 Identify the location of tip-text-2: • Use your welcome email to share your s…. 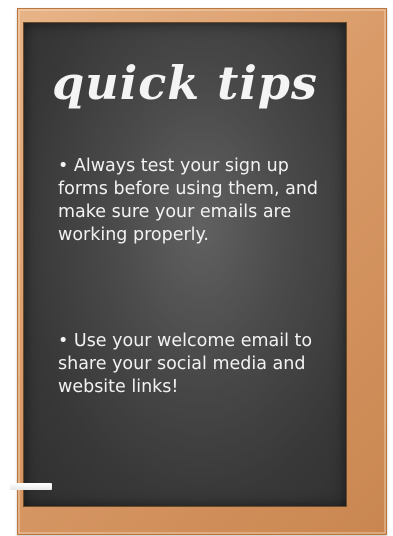
(185, 364).